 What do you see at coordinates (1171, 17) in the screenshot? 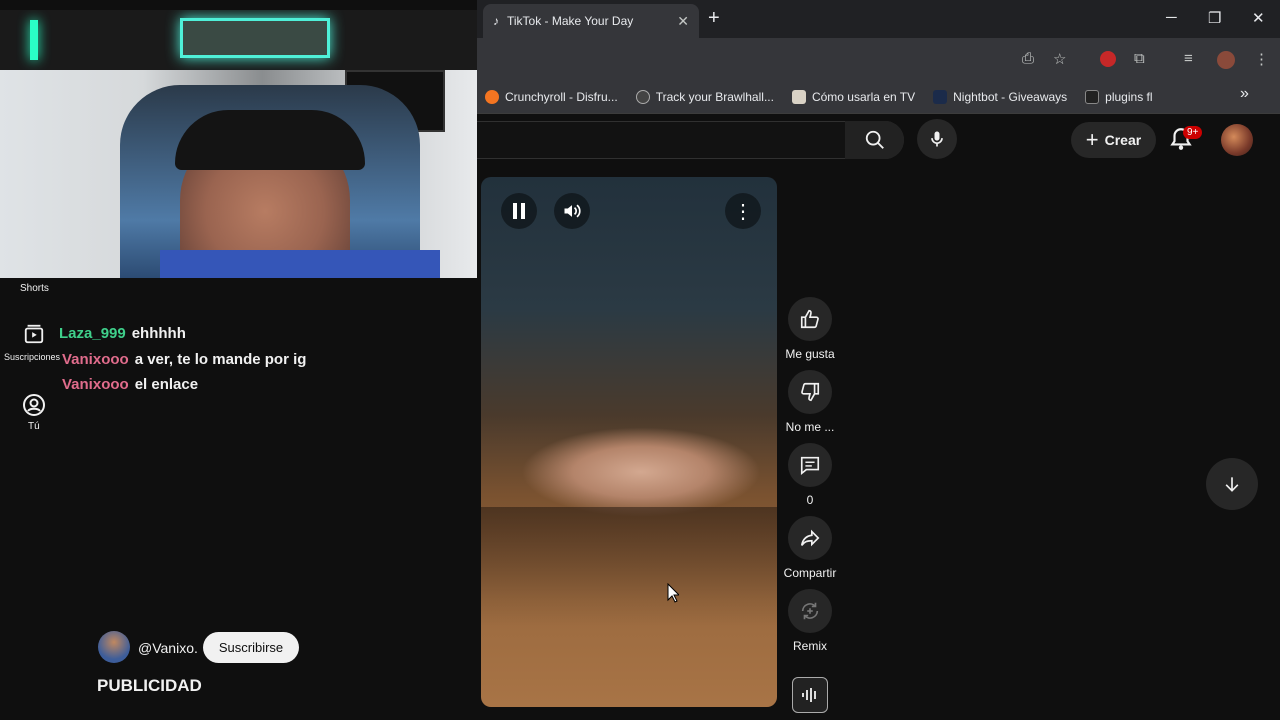
I see `minimize-button: ─` at bounding box center [1171, 17].